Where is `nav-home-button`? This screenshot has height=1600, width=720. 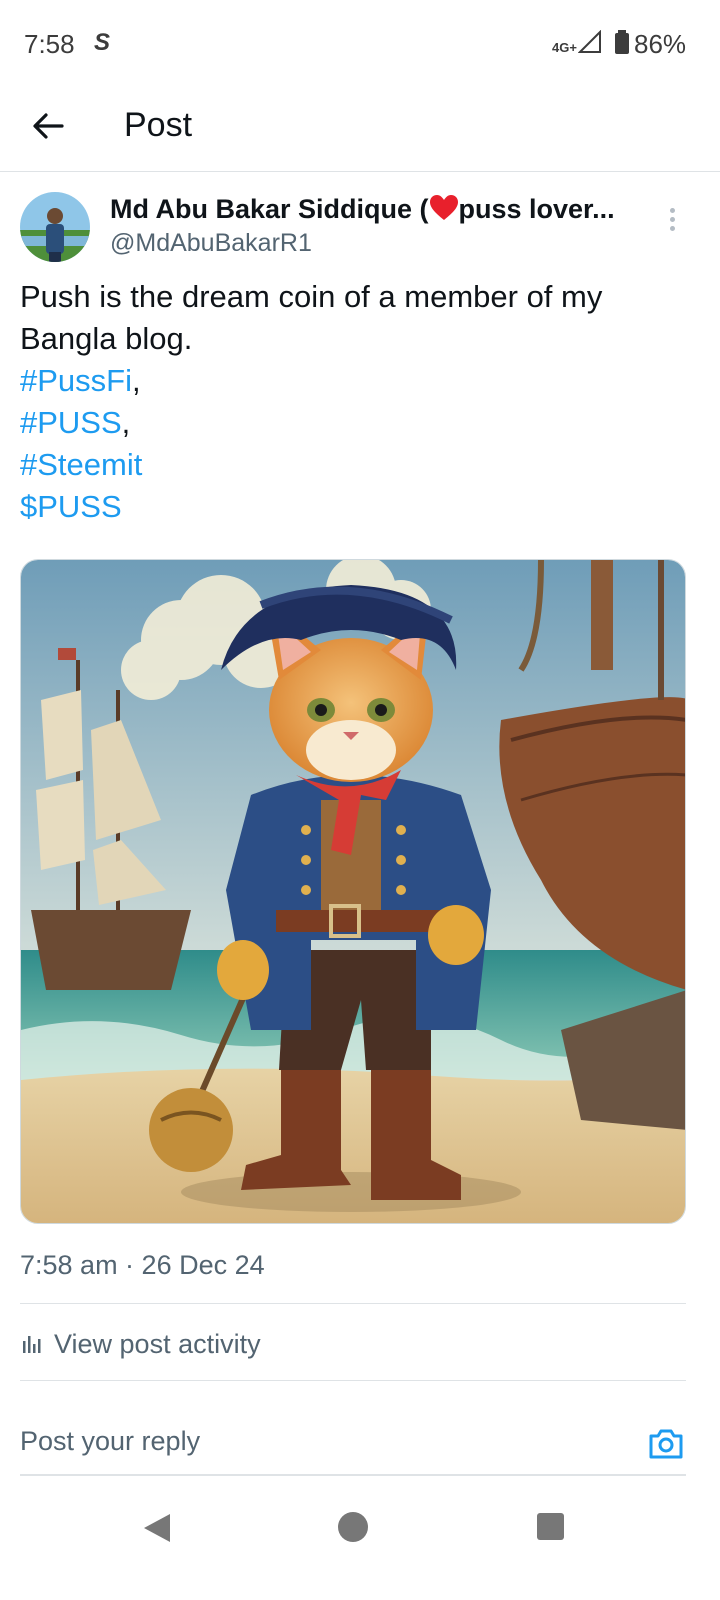 nav-home-button is located at coordinates (353, 1527).